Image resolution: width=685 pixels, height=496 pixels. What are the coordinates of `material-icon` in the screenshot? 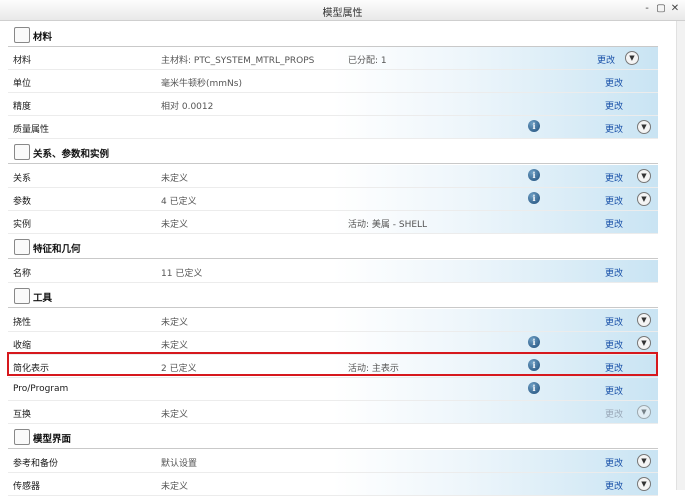 It's located at (22, 35).